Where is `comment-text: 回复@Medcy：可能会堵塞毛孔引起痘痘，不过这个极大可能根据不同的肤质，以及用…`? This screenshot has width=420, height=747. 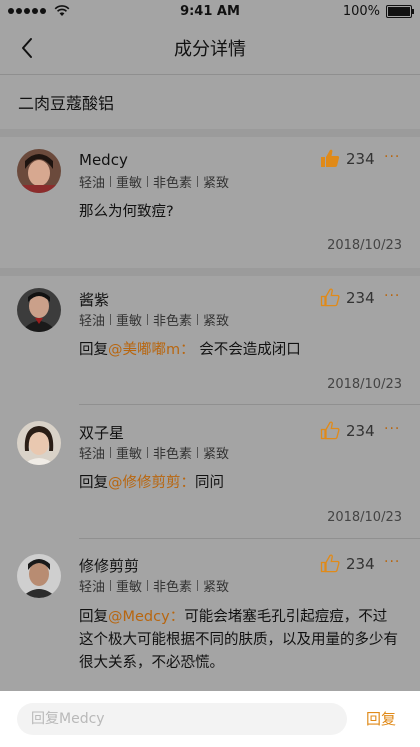
comment-text: 回复@Medcy：可能会堵塞毛孔引起痘痘，不过这个极大可能根据不同的肤质，以及用… is located at coordinates (239, 640).